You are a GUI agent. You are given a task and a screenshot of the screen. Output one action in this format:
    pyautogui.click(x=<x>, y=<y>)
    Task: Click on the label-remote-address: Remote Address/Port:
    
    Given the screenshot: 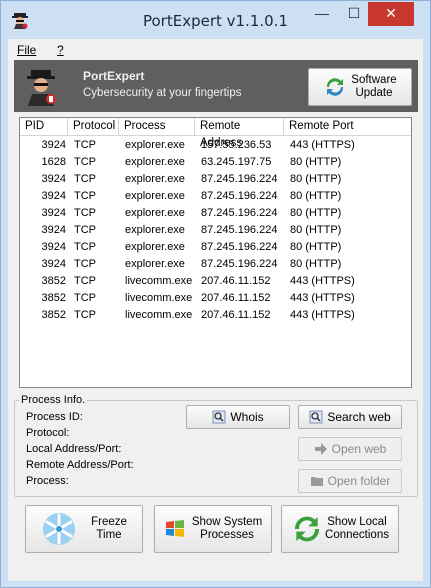 What is the action you would take?
    pyautogui.click(x=80, y=465)
    